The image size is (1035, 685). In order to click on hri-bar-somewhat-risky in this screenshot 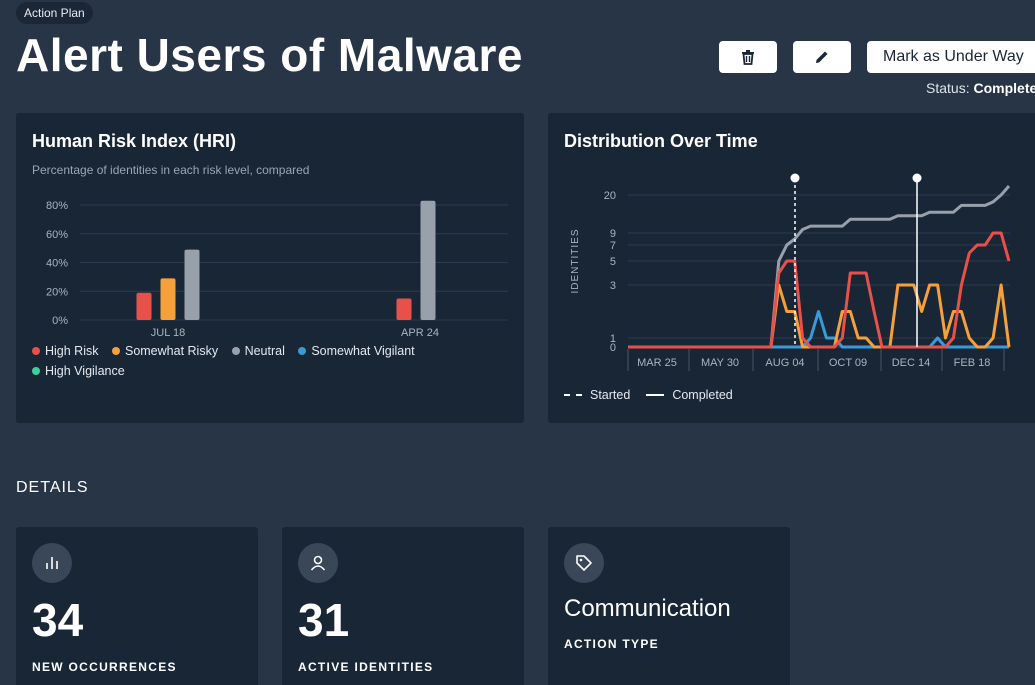, I will do `click(168, 299)`.